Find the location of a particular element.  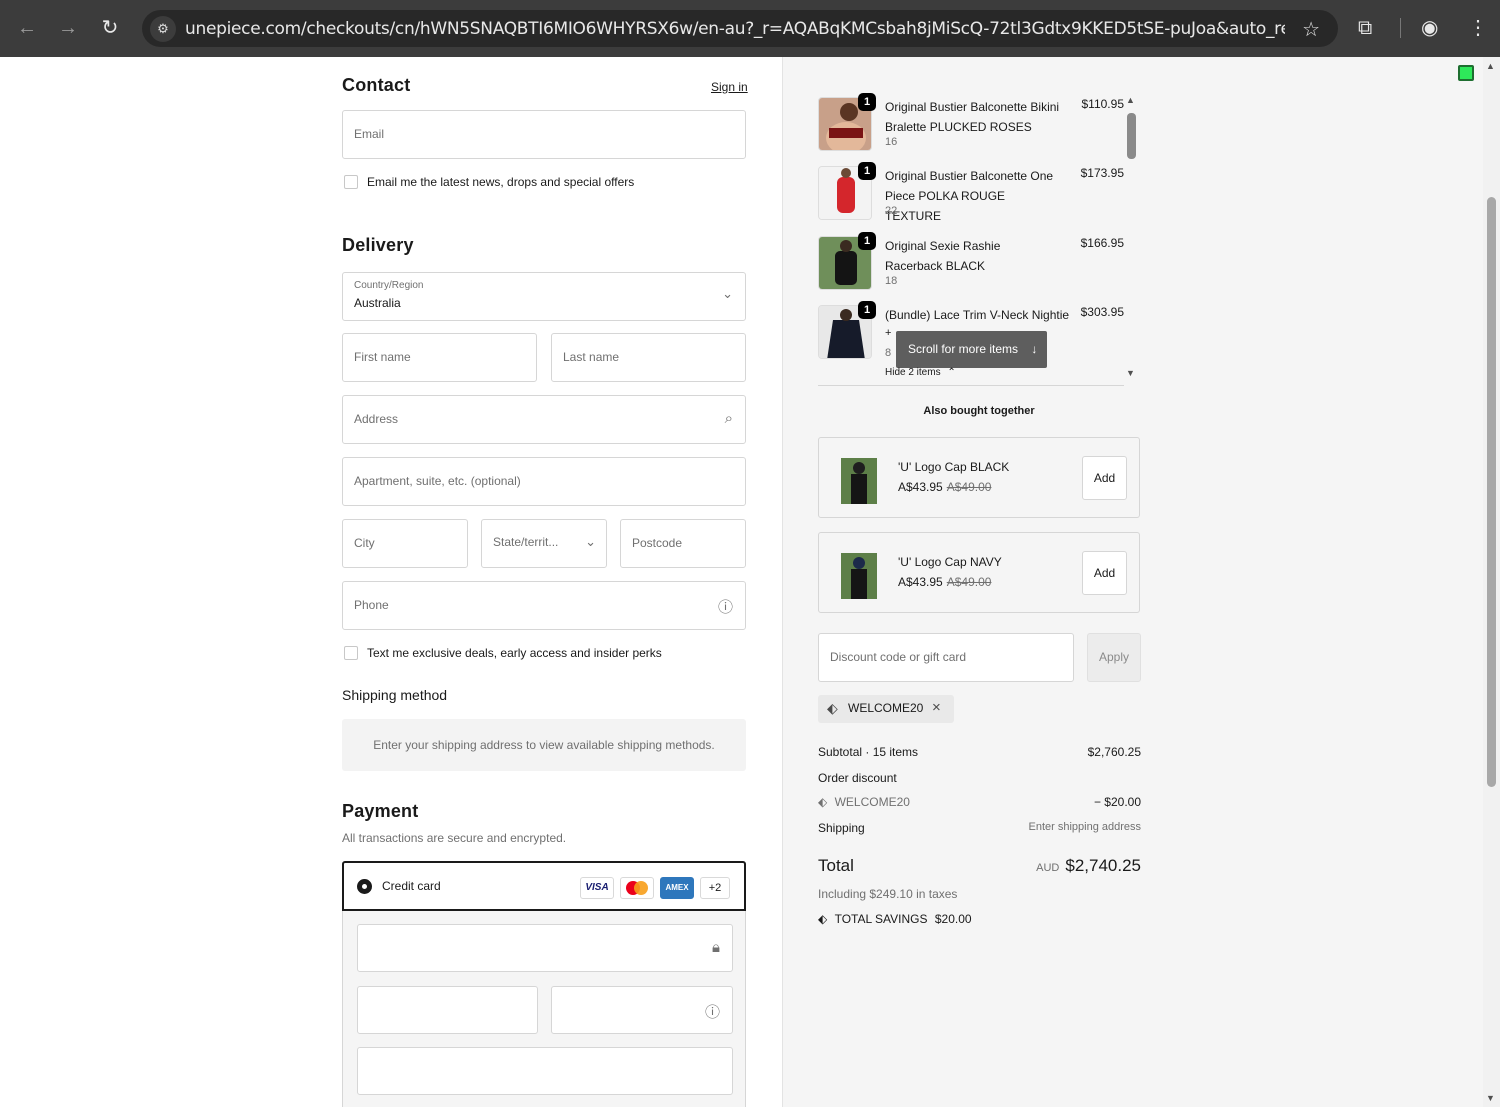

status-indicator is located at coordinates (1466, 73).